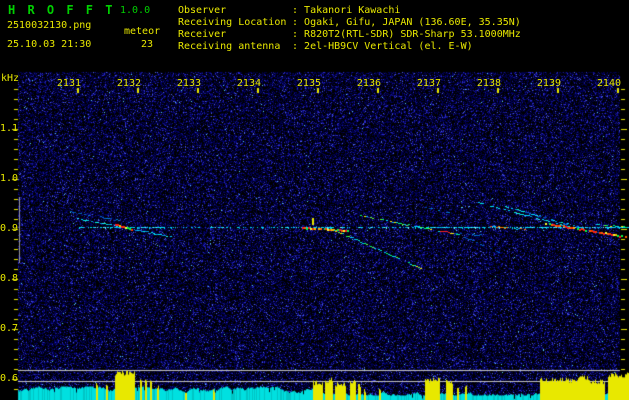 The width and height of the screenshot is (629, 400). I want to click on time-tick-label: 2135, so click(308, 83).